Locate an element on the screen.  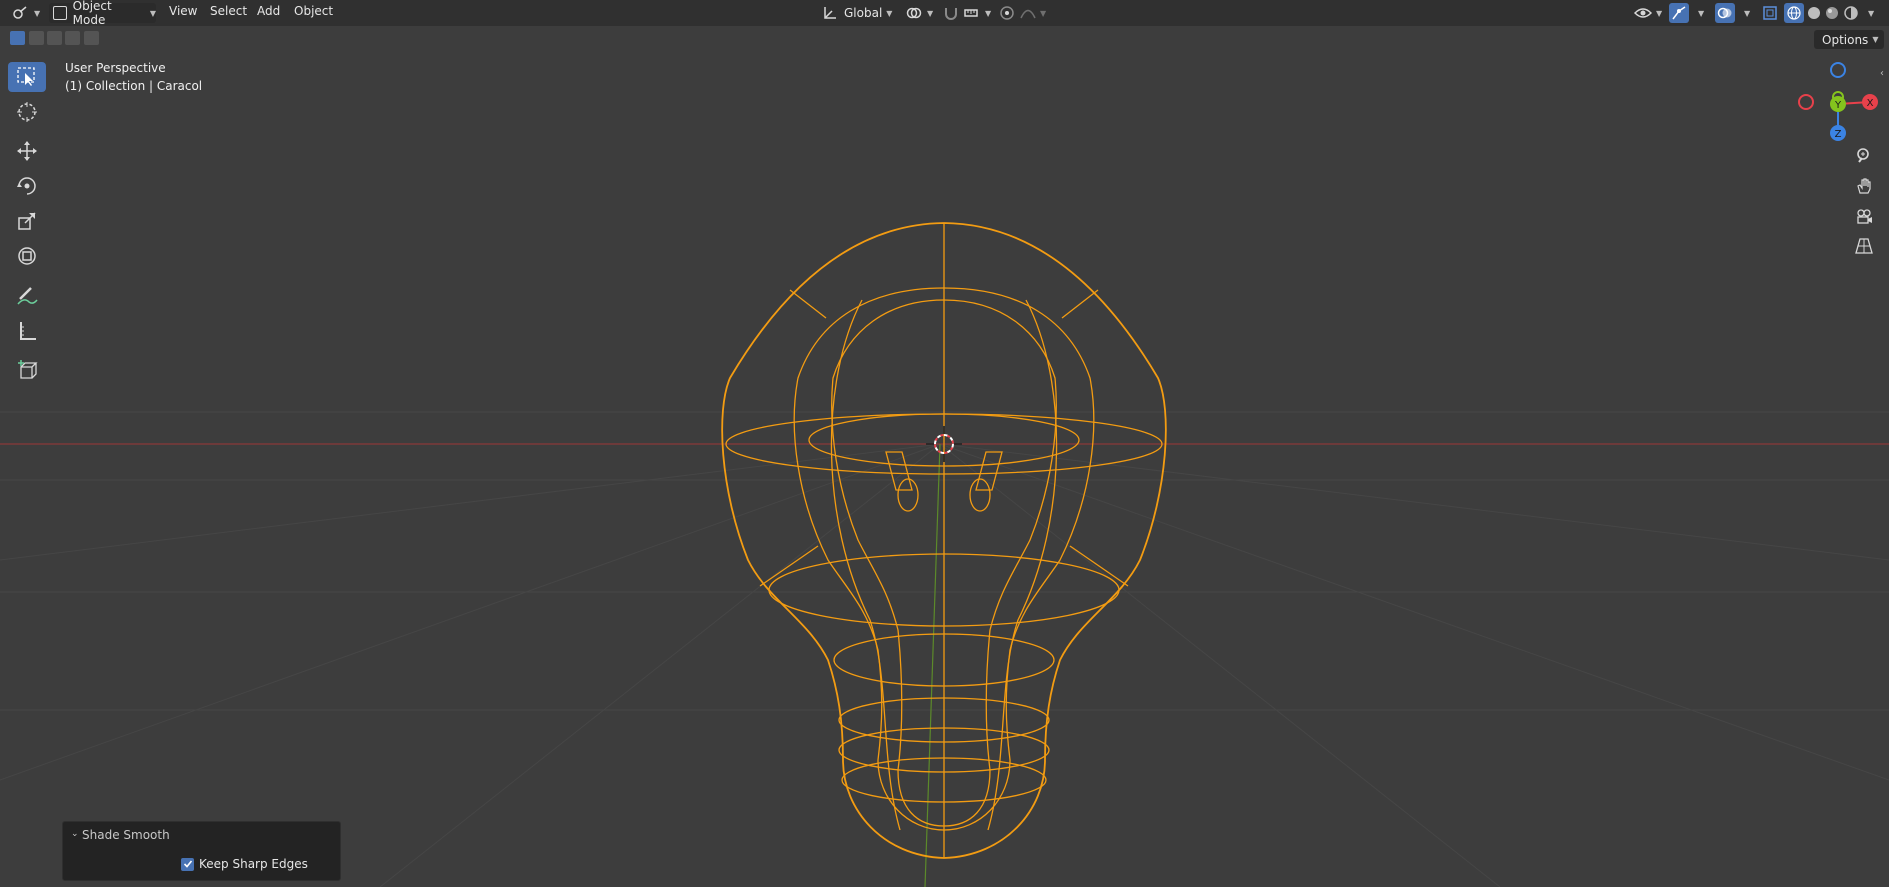
orientation-label: Global is located at coordinates (863, 13).